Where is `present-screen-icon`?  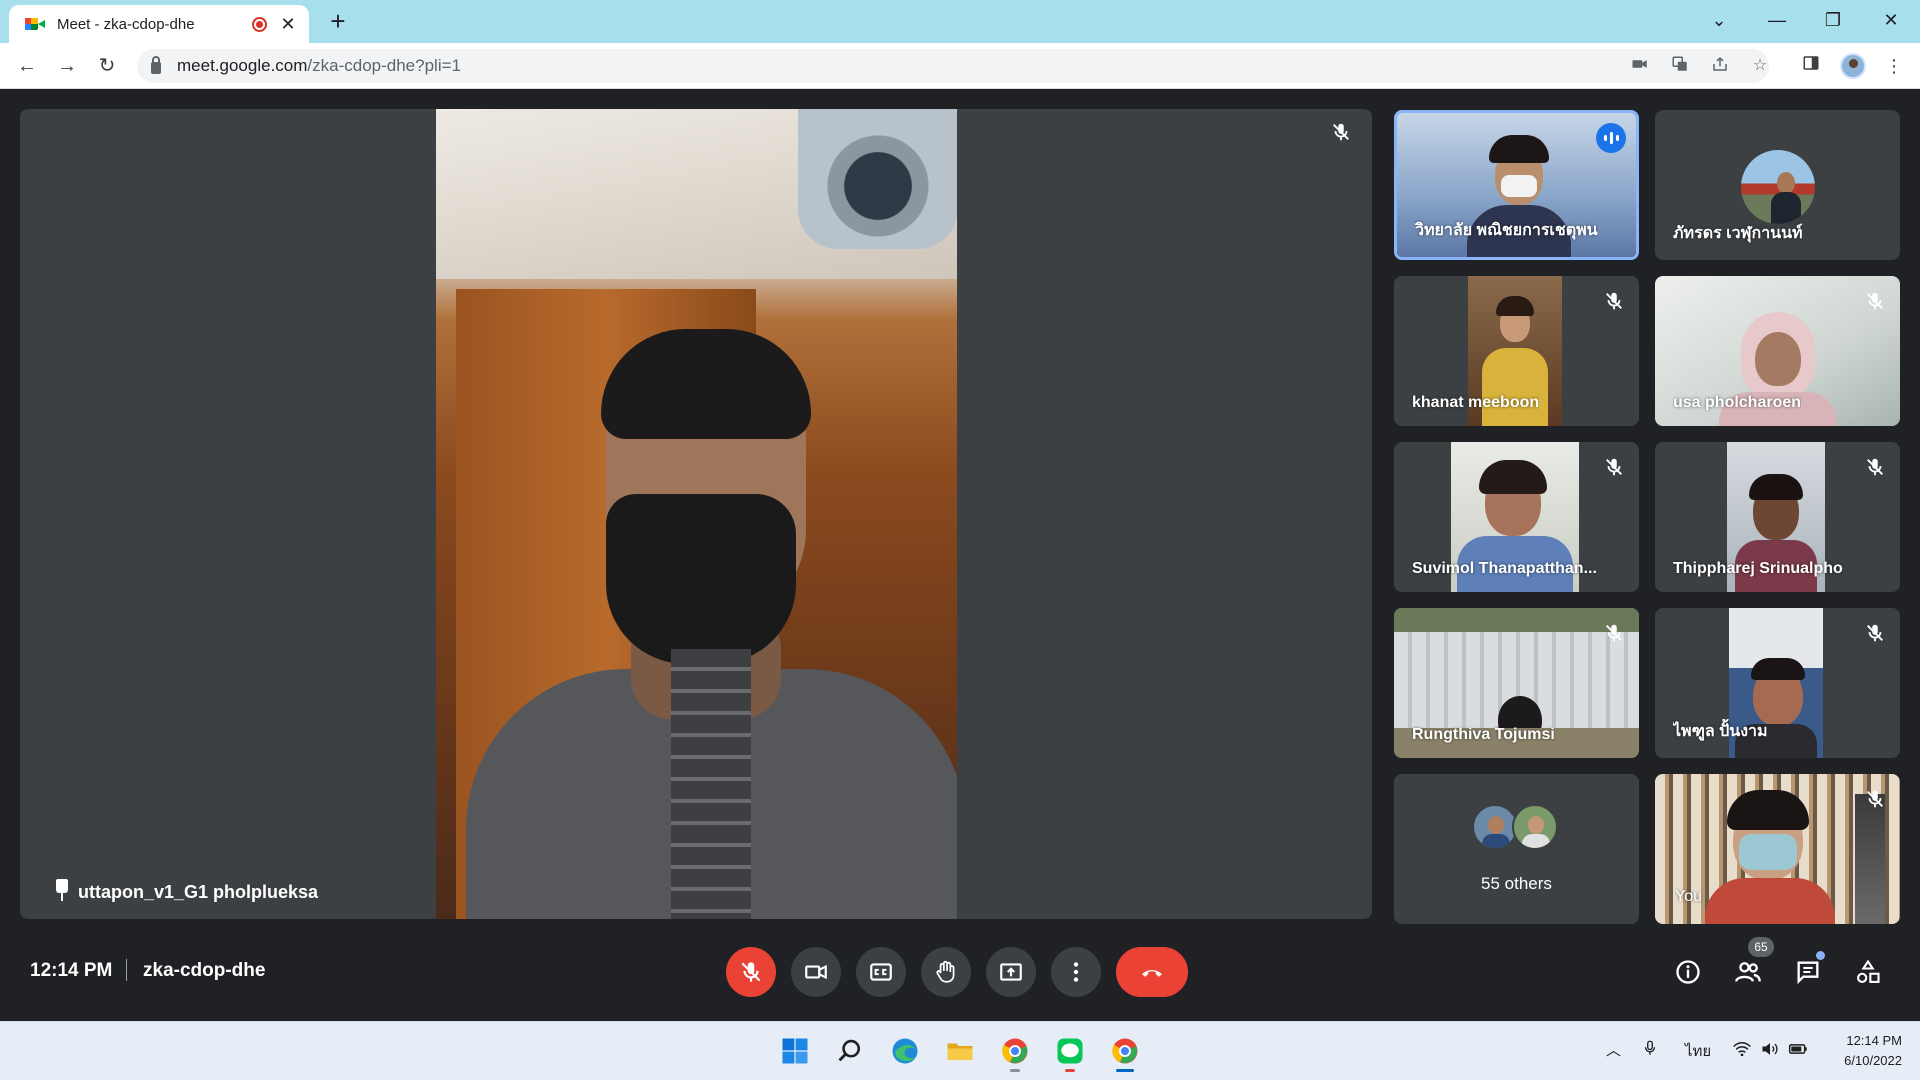 present-screen-icon is located at coordinates (1011, 972).